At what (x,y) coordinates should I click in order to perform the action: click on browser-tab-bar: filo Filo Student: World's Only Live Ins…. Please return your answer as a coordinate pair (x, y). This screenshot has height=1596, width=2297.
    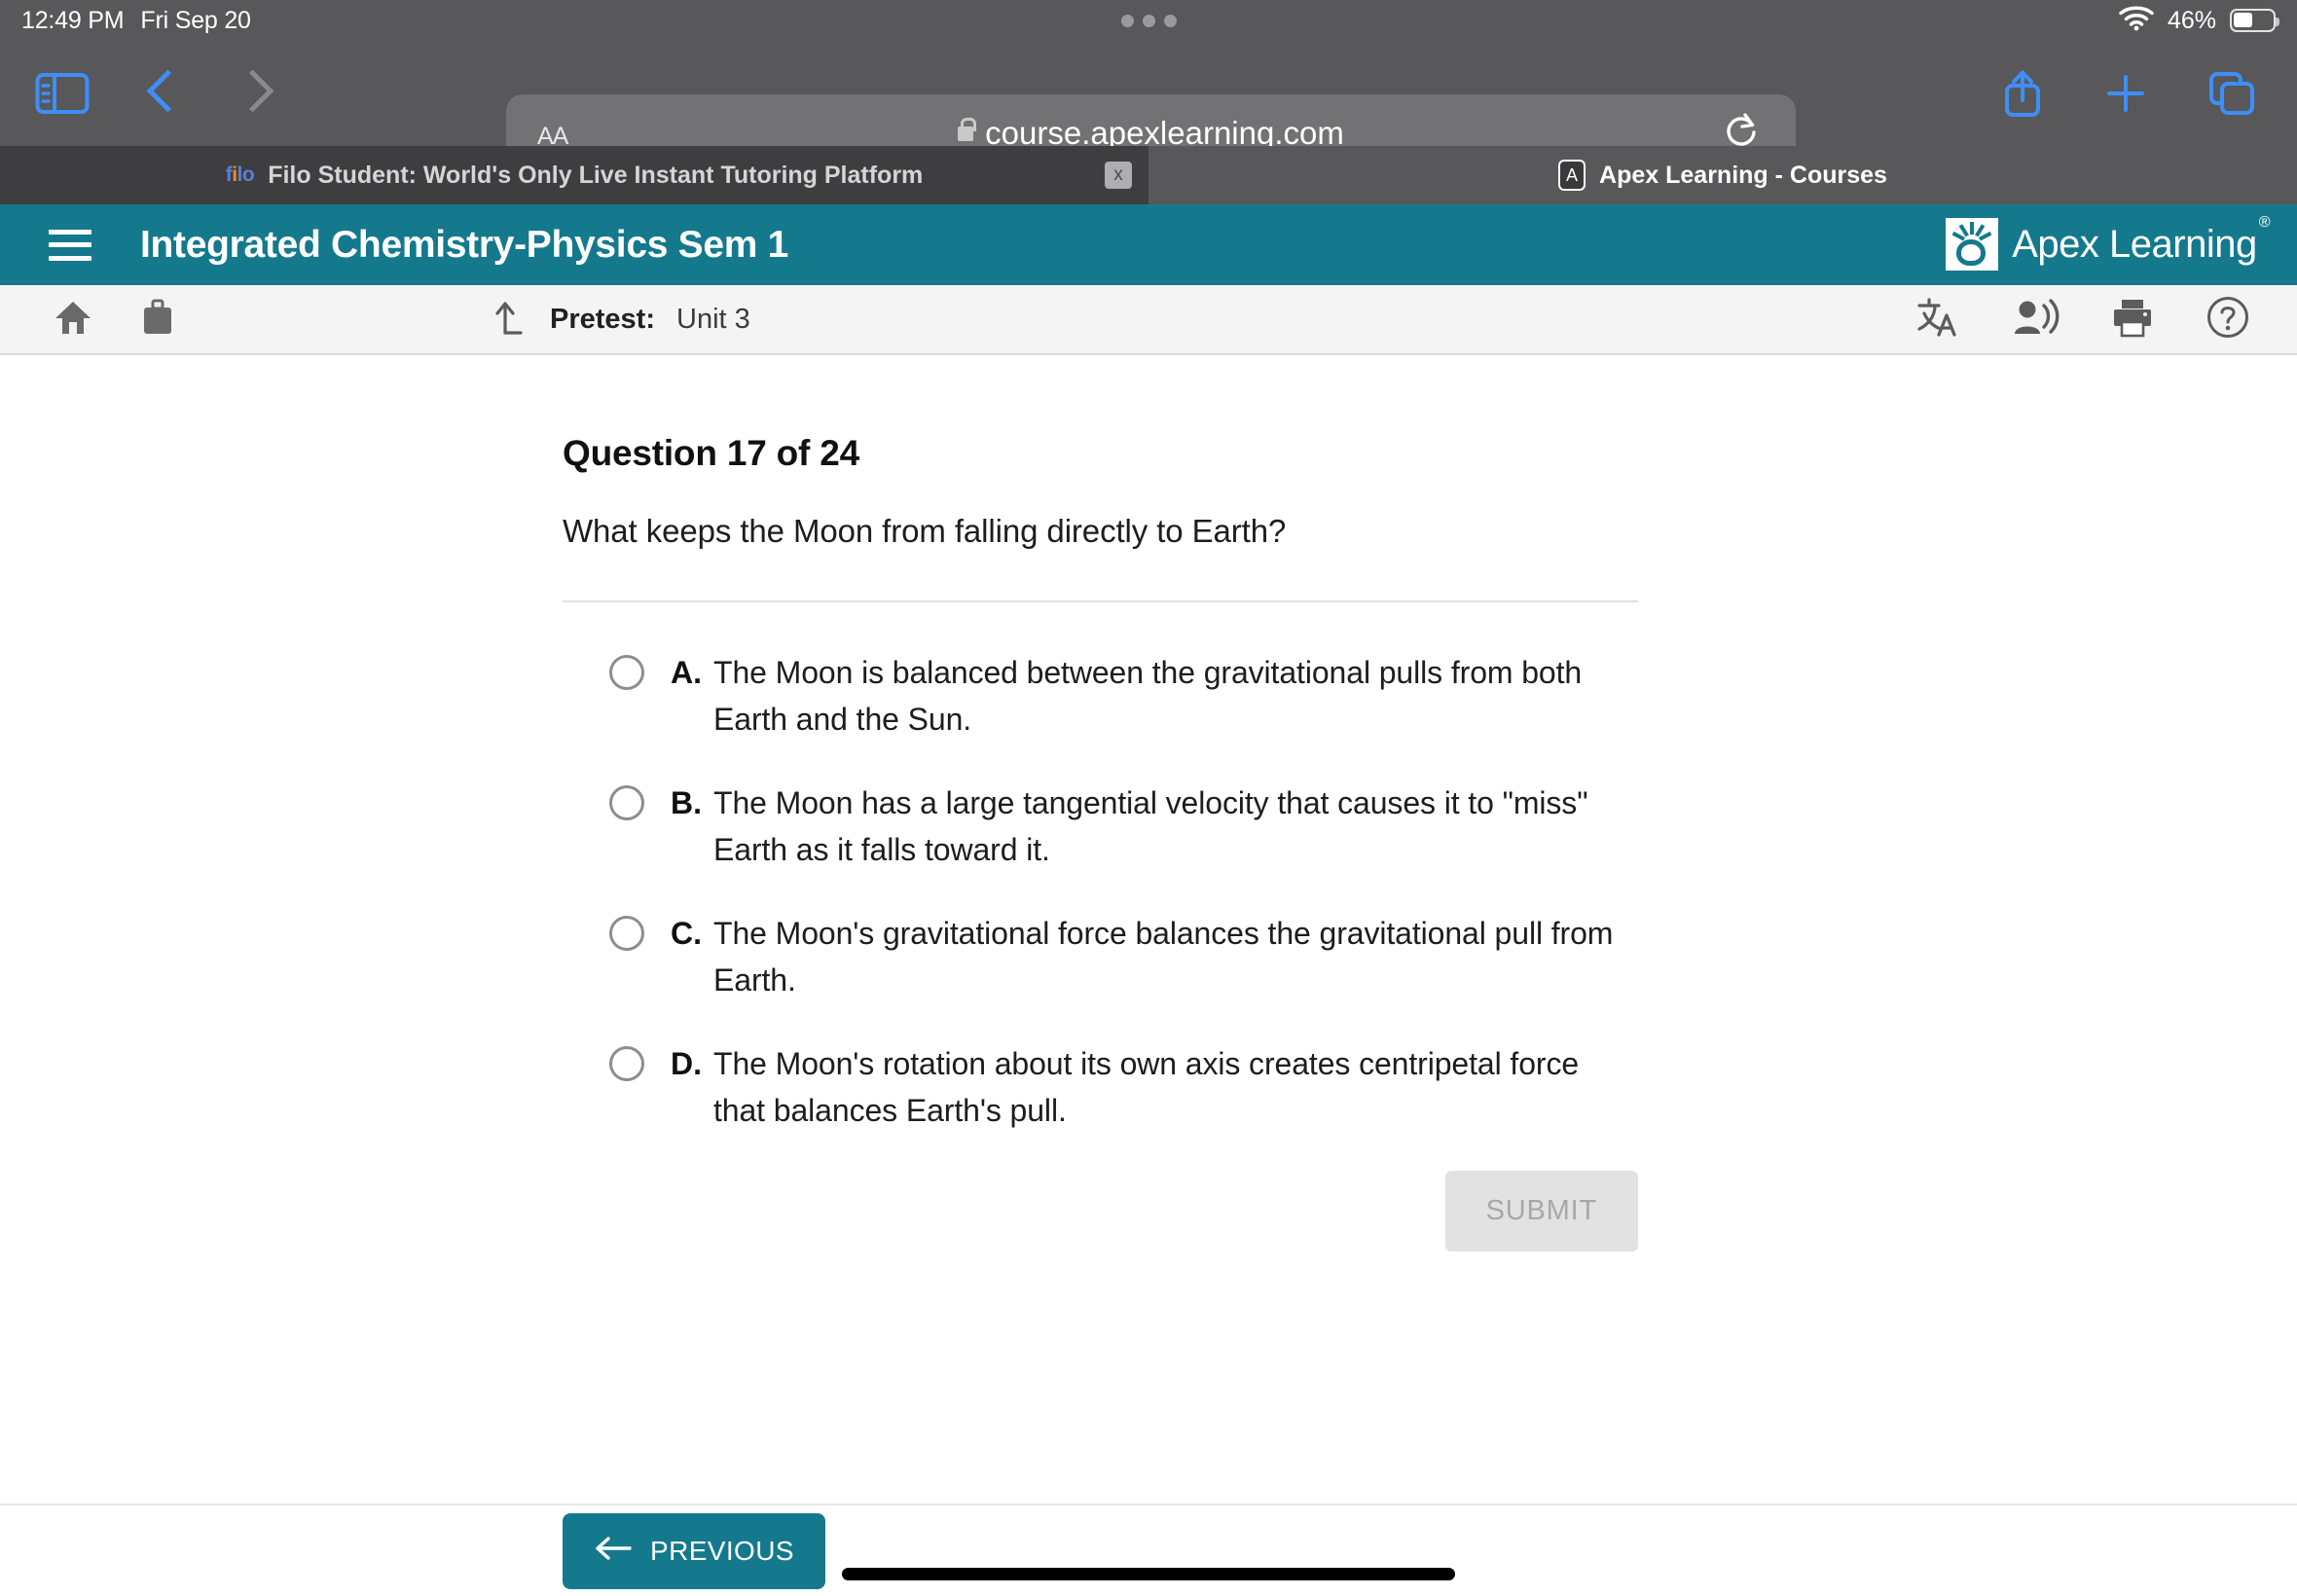
    Looking at the image, I should click on (1148, 175).